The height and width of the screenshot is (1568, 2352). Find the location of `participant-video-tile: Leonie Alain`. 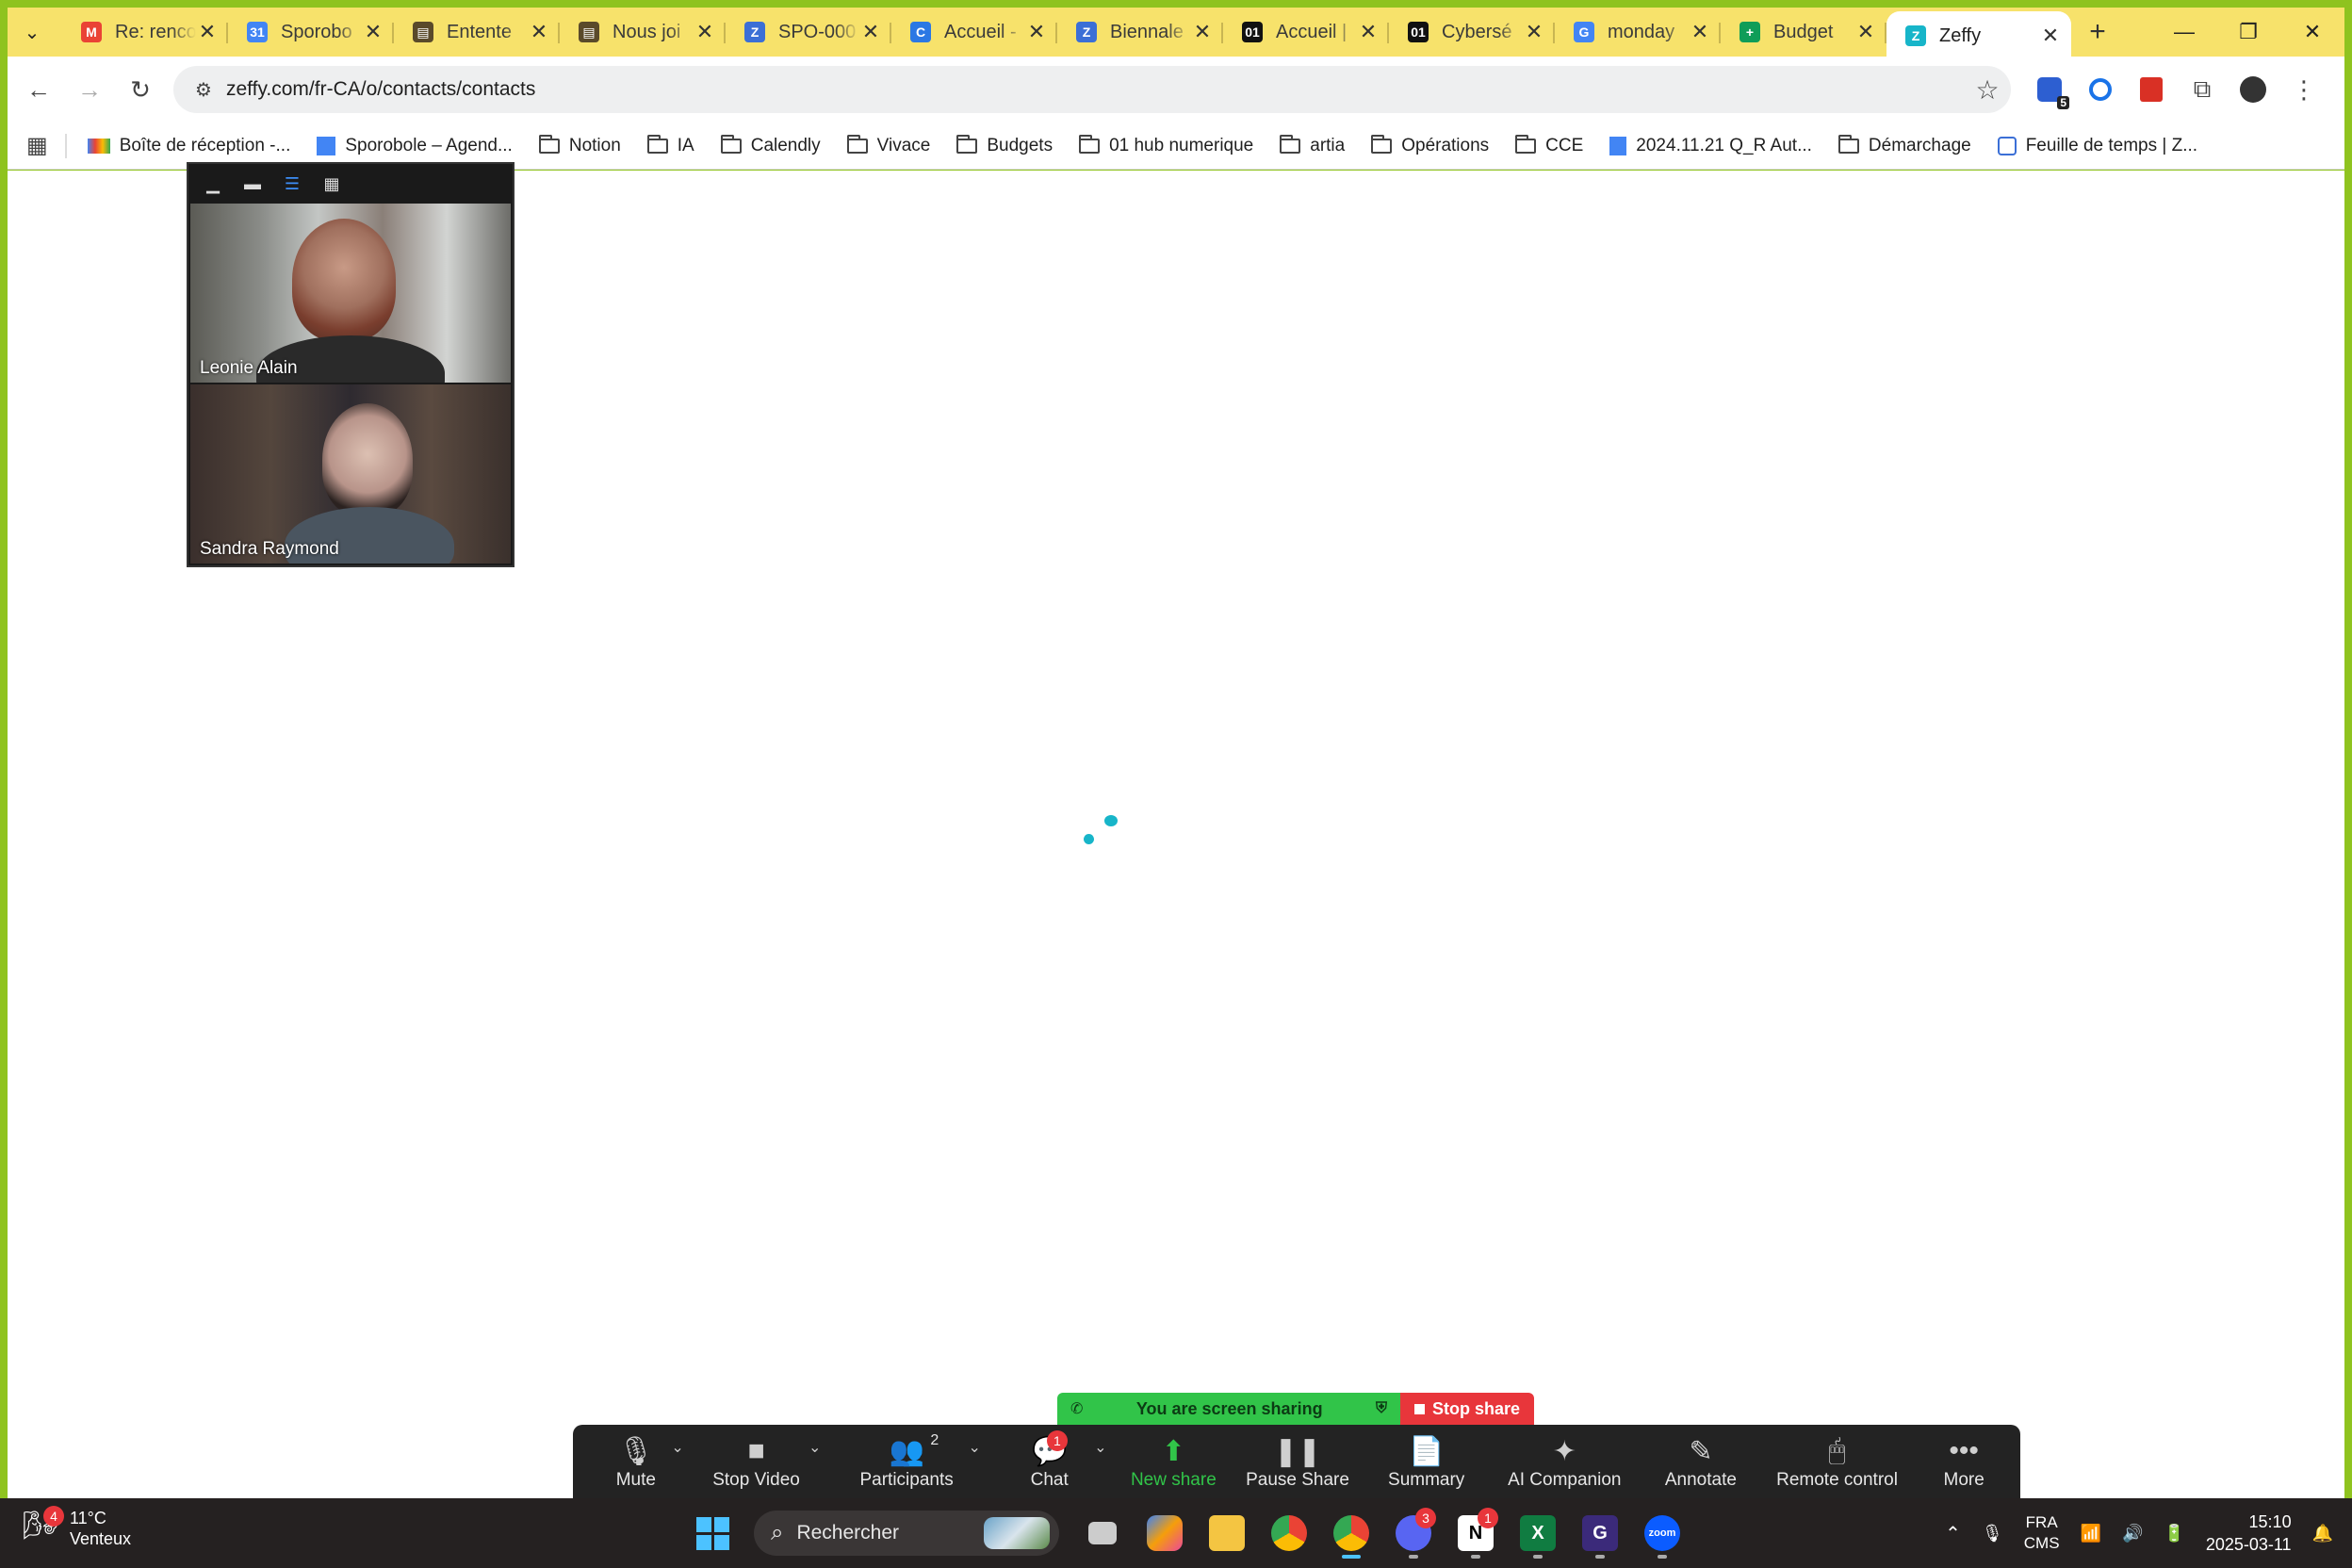

participant-video-tile: Leonie Alain is located at coordinates (350, 293).